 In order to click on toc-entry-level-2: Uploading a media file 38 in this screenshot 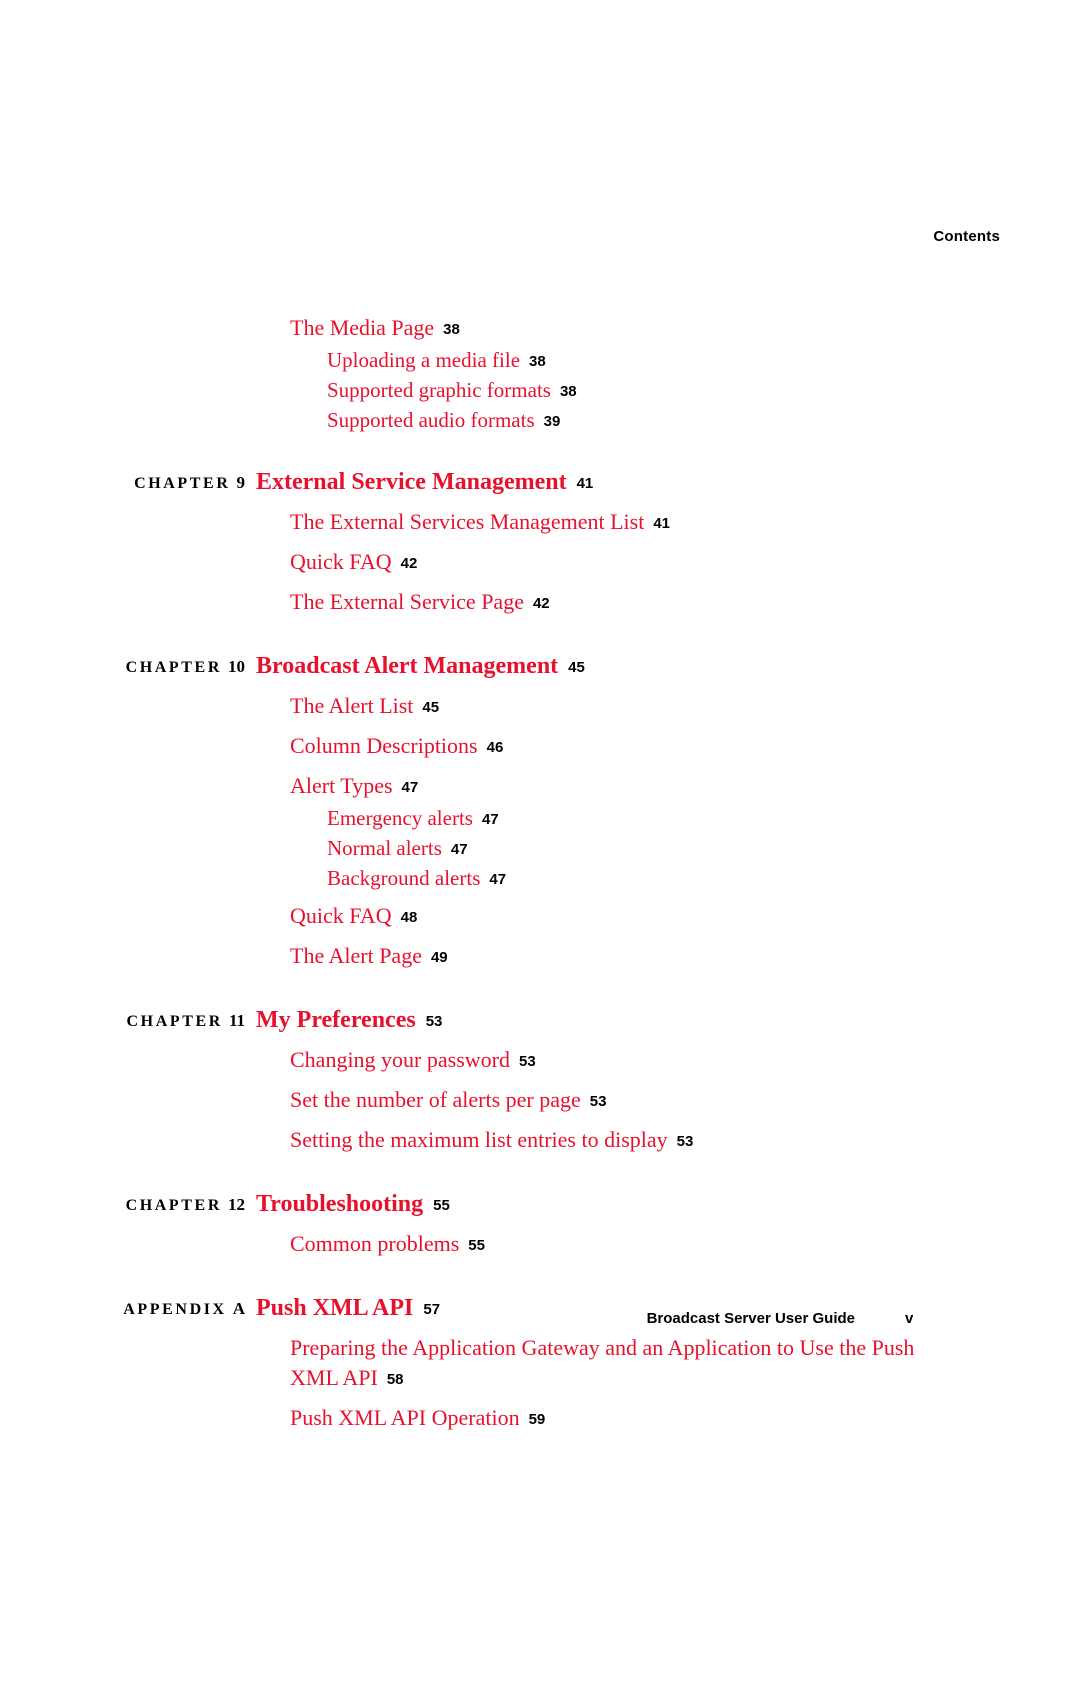, I will do `click(637, 361)`.